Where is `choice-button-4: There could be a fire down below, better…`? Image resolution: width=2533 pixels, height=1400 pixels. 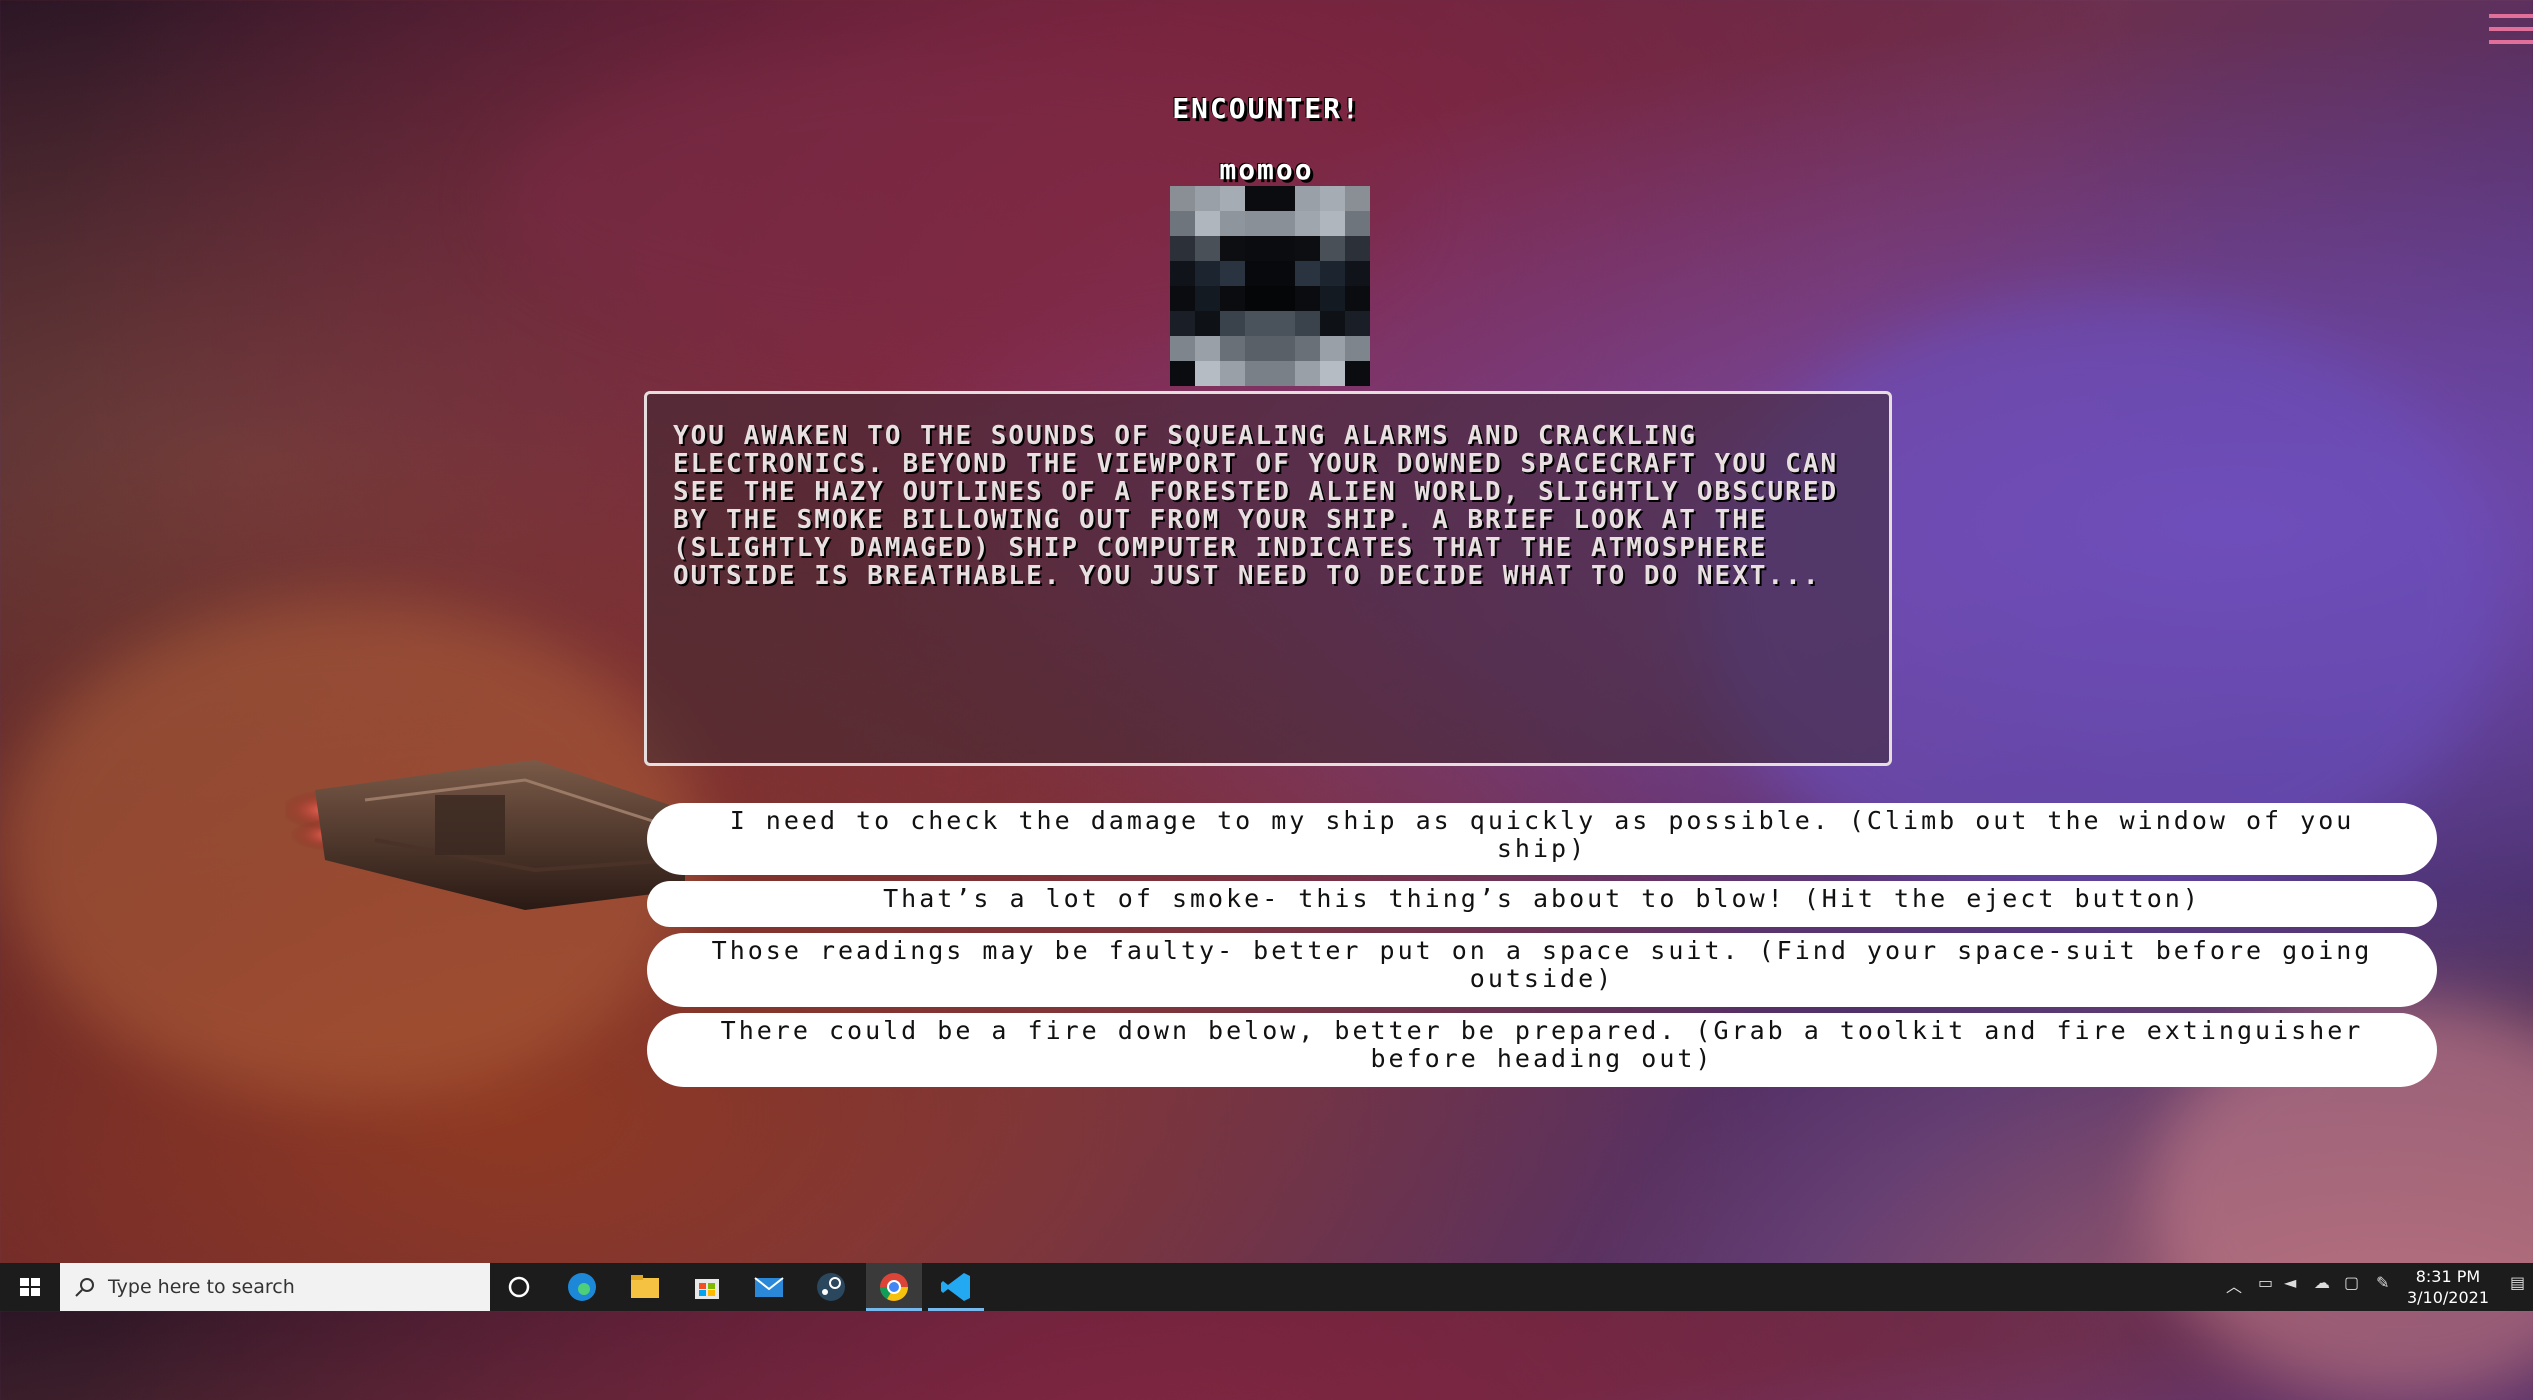 choice-button-4: There could be a fire down below, better… is located at coordinates (1542, 1050).